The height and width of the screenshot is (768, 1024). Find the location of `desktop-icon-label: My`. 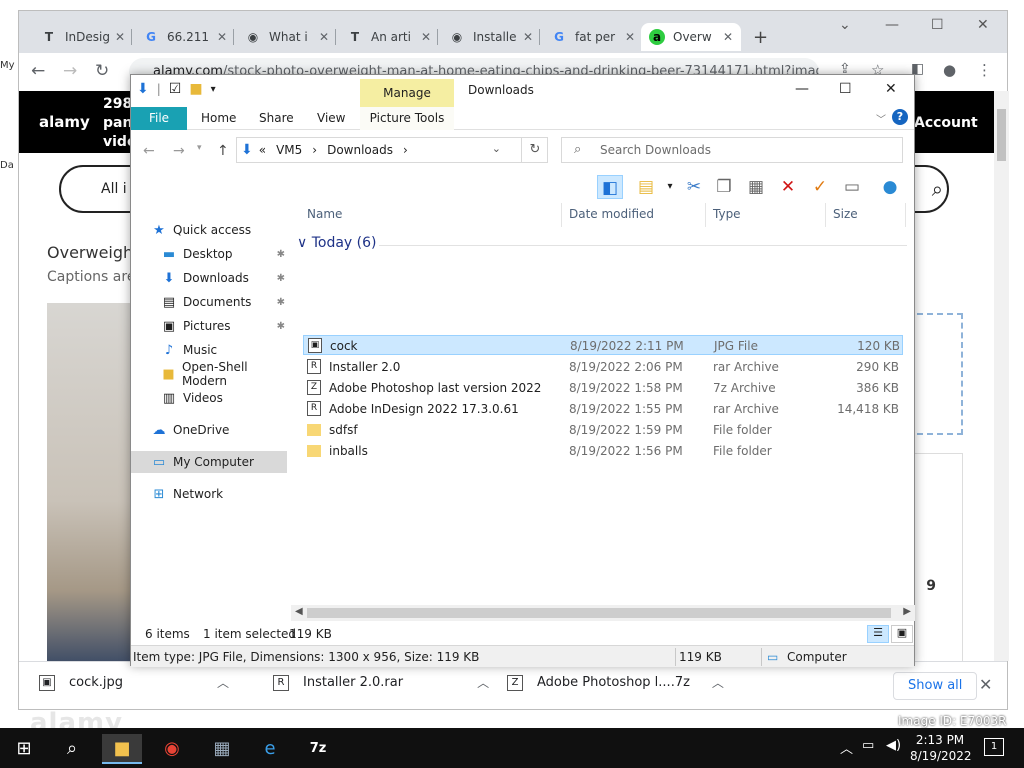

desktop-icon-label: My is located at coordinates (7, 65).